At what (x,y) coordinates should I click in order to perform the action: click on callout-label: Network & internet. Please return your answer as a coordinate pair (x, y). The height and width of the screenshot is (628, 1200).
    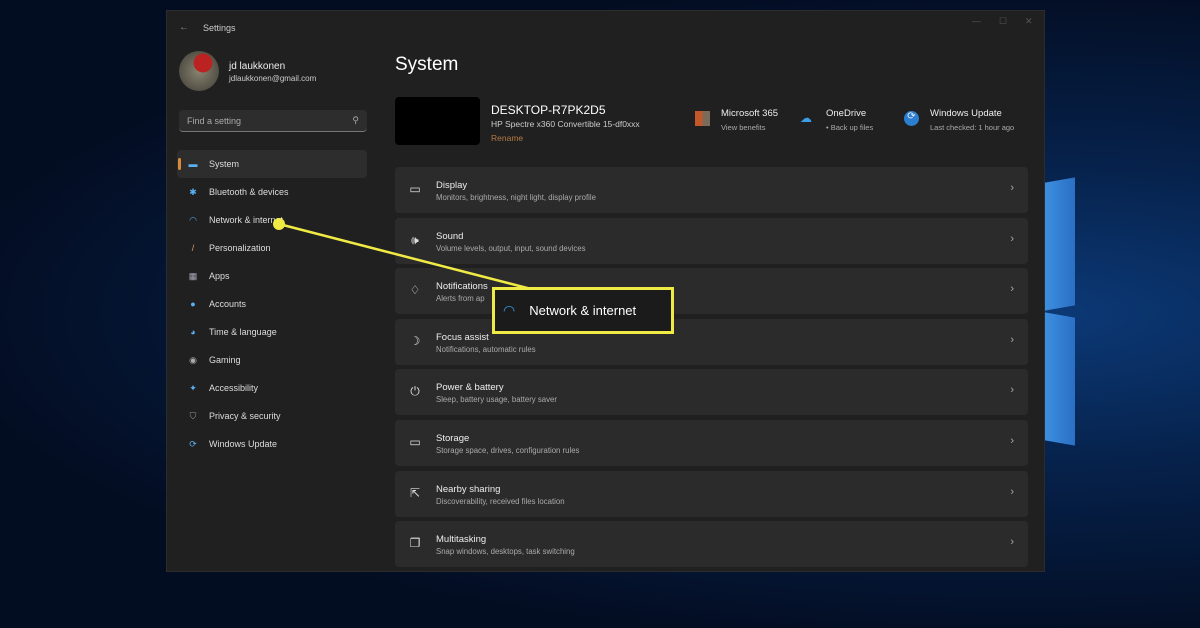
    Looking at the image, I should click on (583, 310).